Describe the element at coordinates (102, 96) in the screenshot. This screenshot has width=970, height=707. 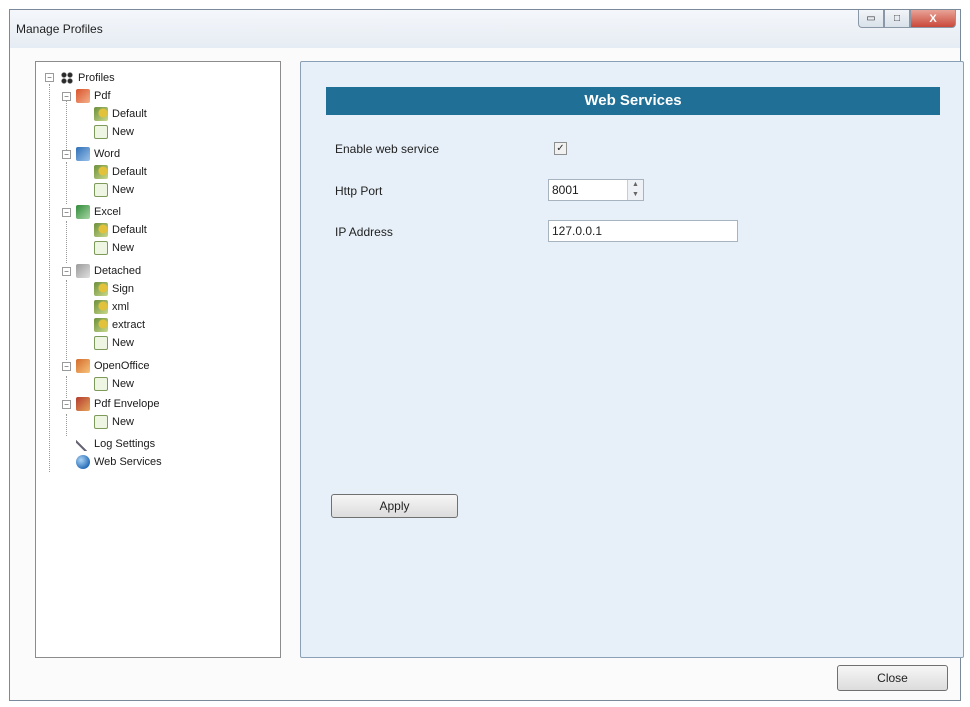
I see `tree-node-label: Pdf` at that location.